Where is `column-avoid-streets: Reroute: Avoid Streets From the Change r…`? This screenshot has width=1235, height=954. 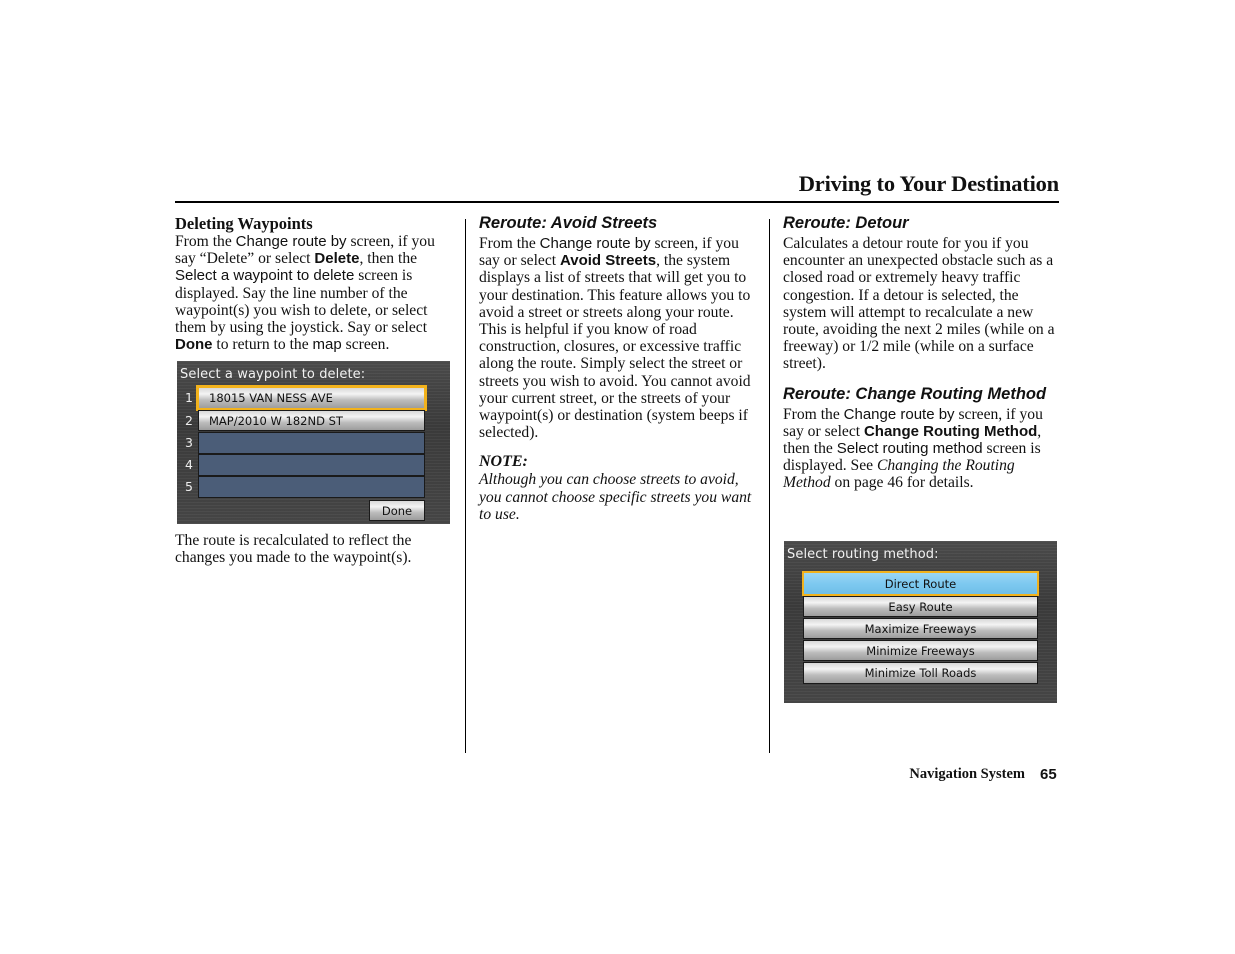
column-avoid-streets: Reroute: Avoid Streets From the Change r… is located at coordinates (619, 368).